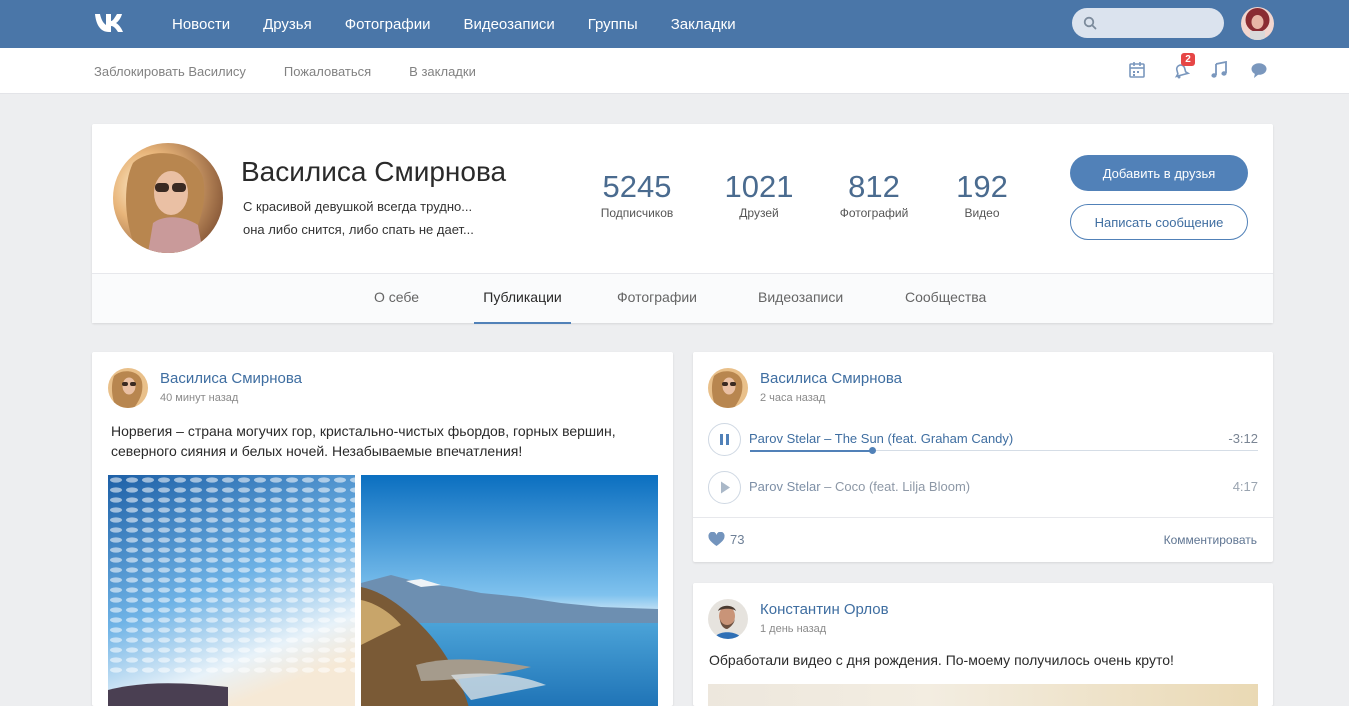 Image resolution: width=1349 pixels, height=706 pixels. What do you see at coordinates (737, 539) in the screenshot?
I see `like-count: 73` at bounding box center [737, 539].